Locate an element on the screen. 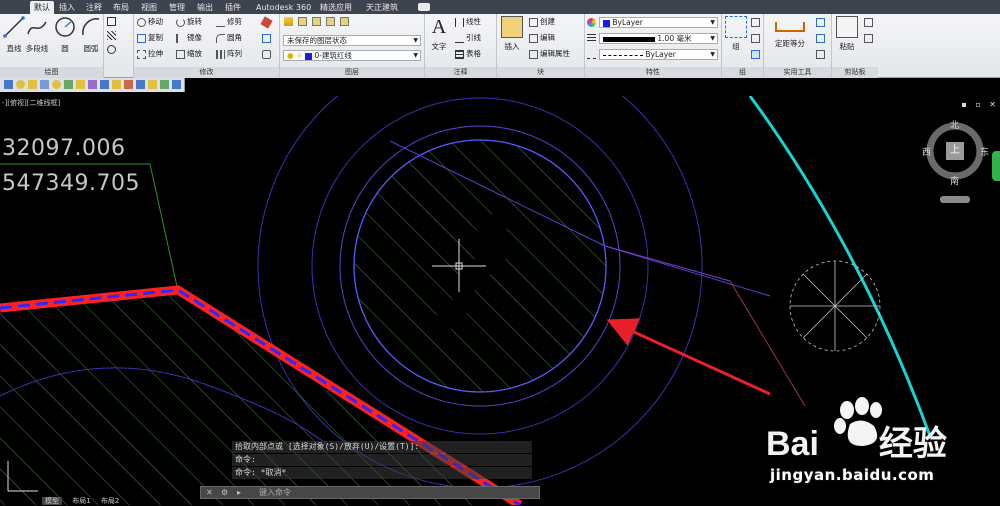  viewcube-south: 南 is located at coordinates (954, 180).